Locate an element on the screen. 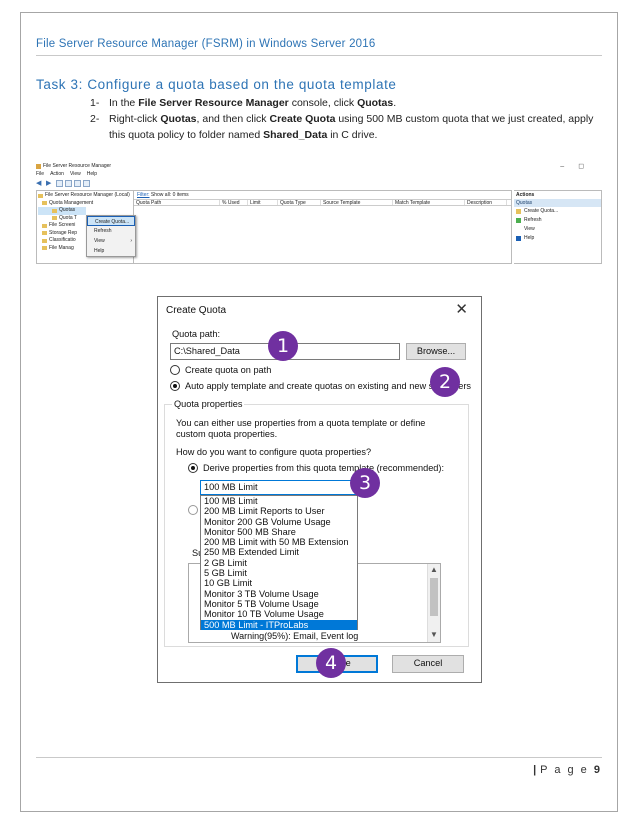  restore-icon: ◻ is located at coordinates (588, 166).